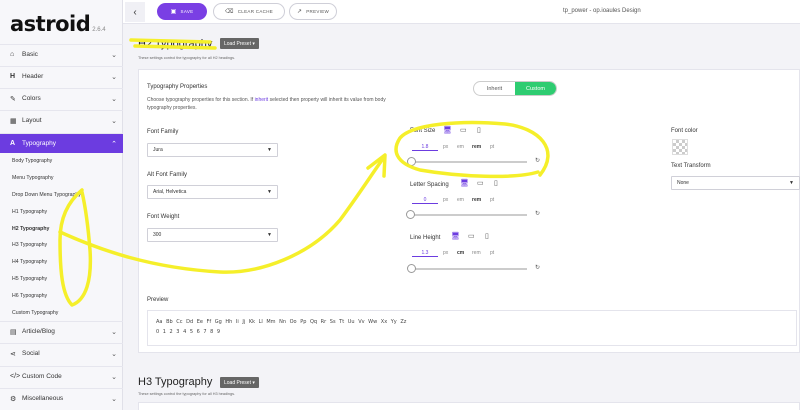  What do you see at coordinates (469, 406) in the screenshot?
I see `h3-settings-card` at bounding box center [469, 406].